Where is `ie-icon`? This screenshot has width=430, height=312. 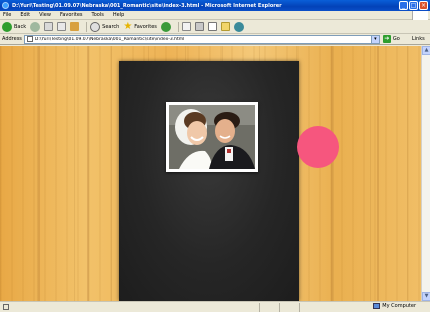 ie-icon is located at coordinates (5, 5).